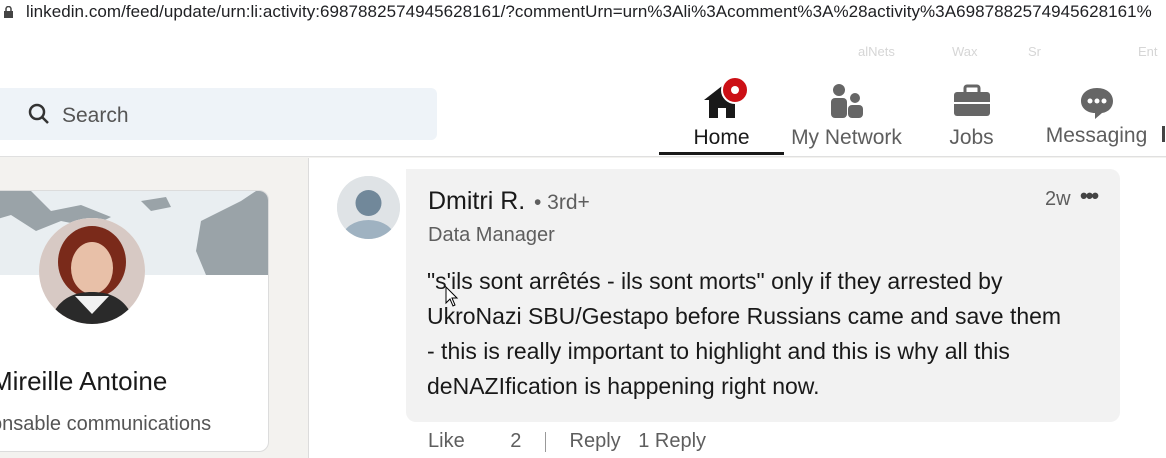 The width and height of the screenshot is (1166, 458). Describe the element at coordinates (515, 441) in the screenshot. I see `reaction-count: 2` at that location.